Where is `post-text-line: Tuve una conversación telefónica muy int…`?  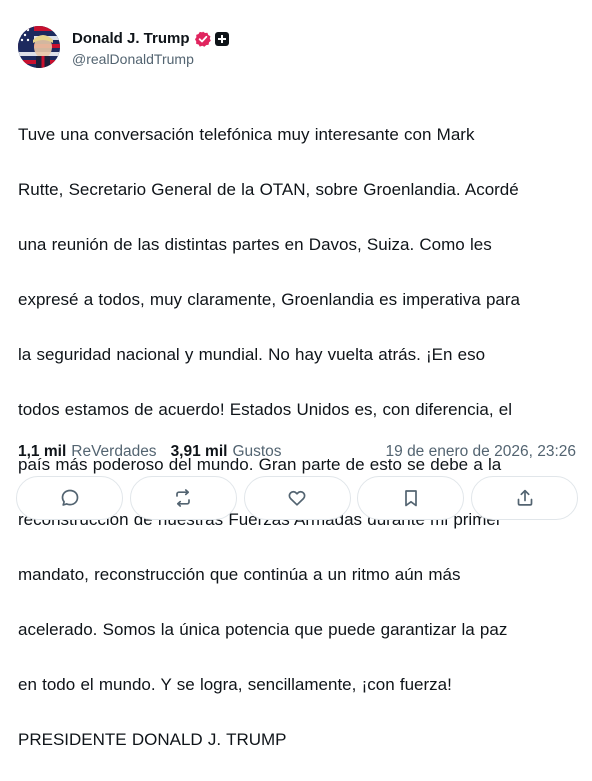
post-text-line: Tuve una conversación telefónica muy int… is located at coordinates (246, 134).